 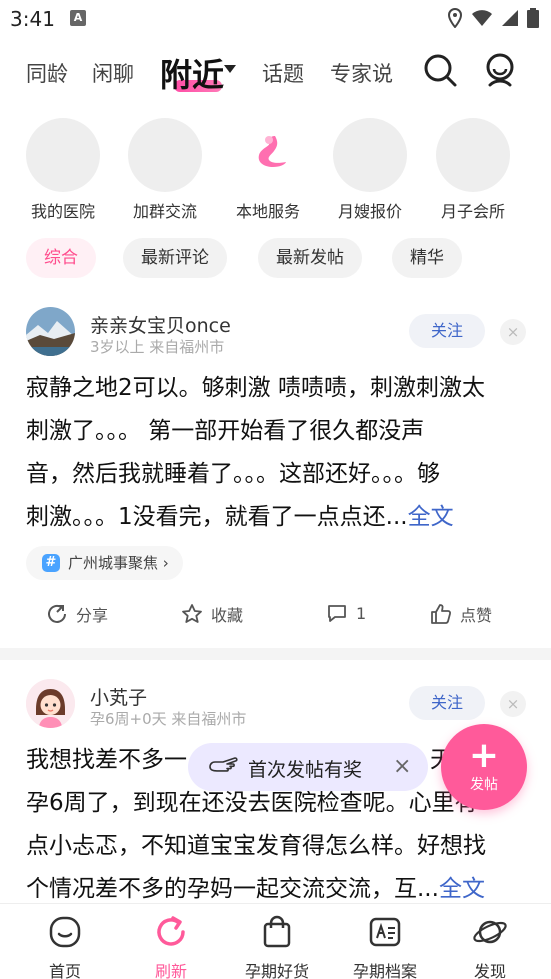 I want to click on tab-nearby: 附近, so click(x=192, y=73).